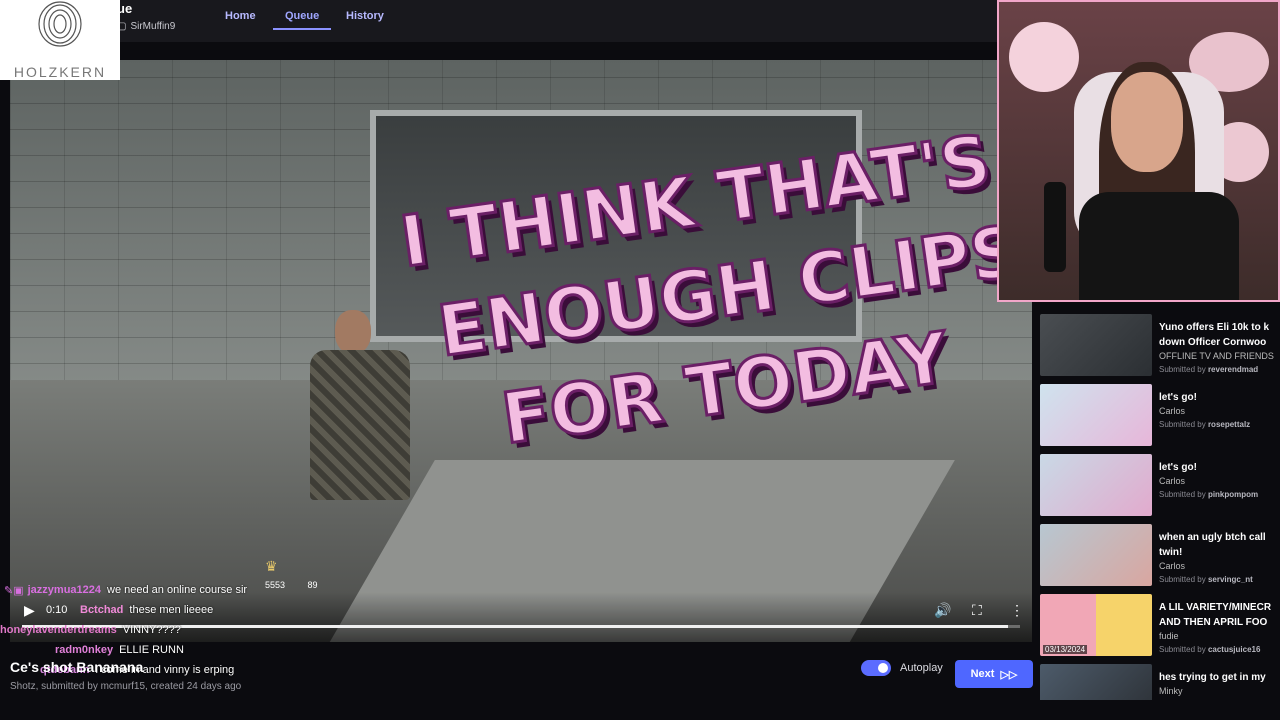 This screenshot has height=720, width=1280. What do you see at coordinates (1017, 610) in the screenshot?
I see `more-icon: ⋮` at bounding box center [1017, 610].